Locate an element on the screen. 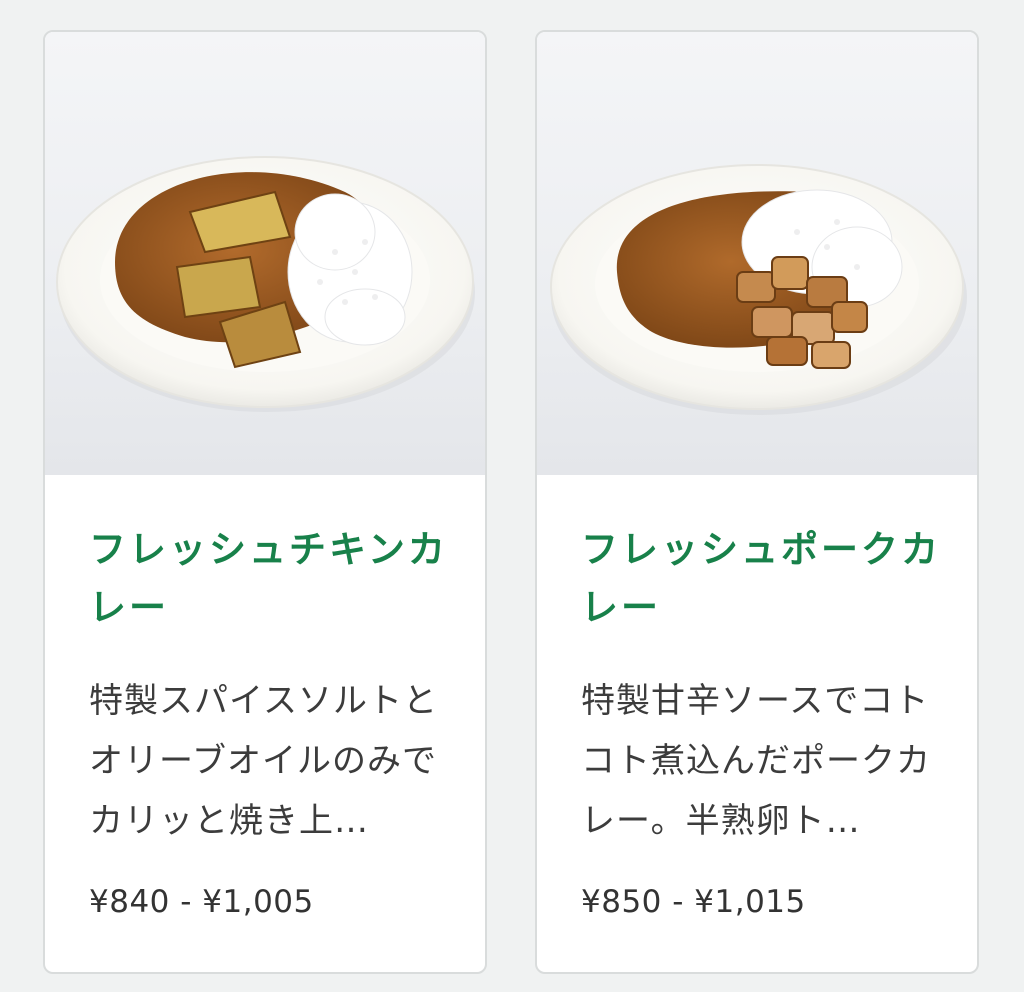 This screenshot has width=1024, height=992. card-title: フレッシュチキンカレー is located at coordinates (272, 579).